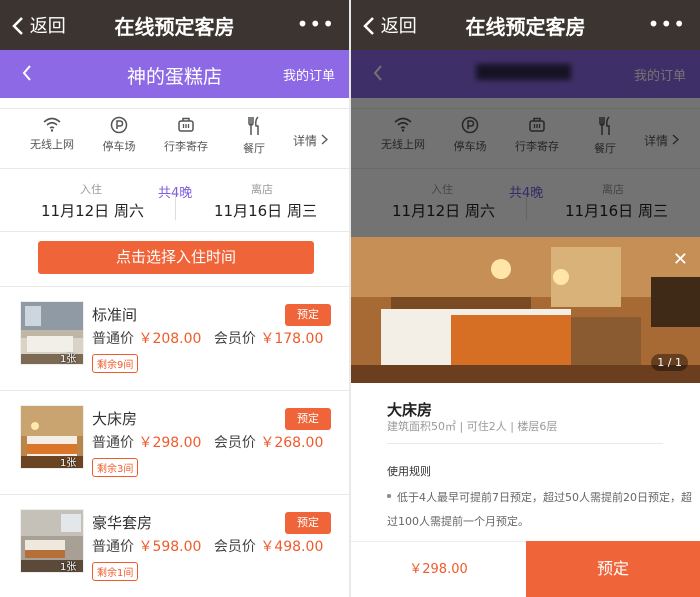 Image resolution: width=700 pixels, height=597 pixels. What do you see at coordinates (92, 210) in the screenshot?
I see `checkin-date: 11月12日 周六` at bounding box center [92, 210].